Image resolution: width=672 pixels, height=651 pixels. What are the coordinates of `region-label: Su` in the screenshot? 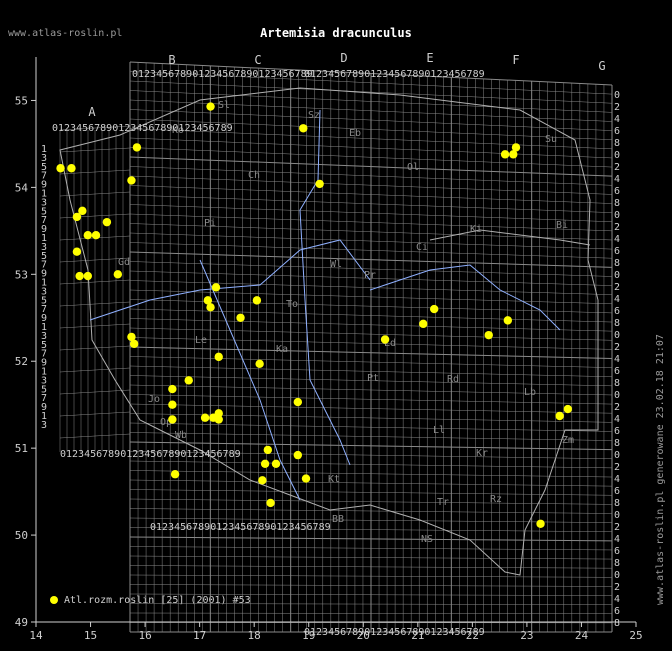 It's located at (551, 139).